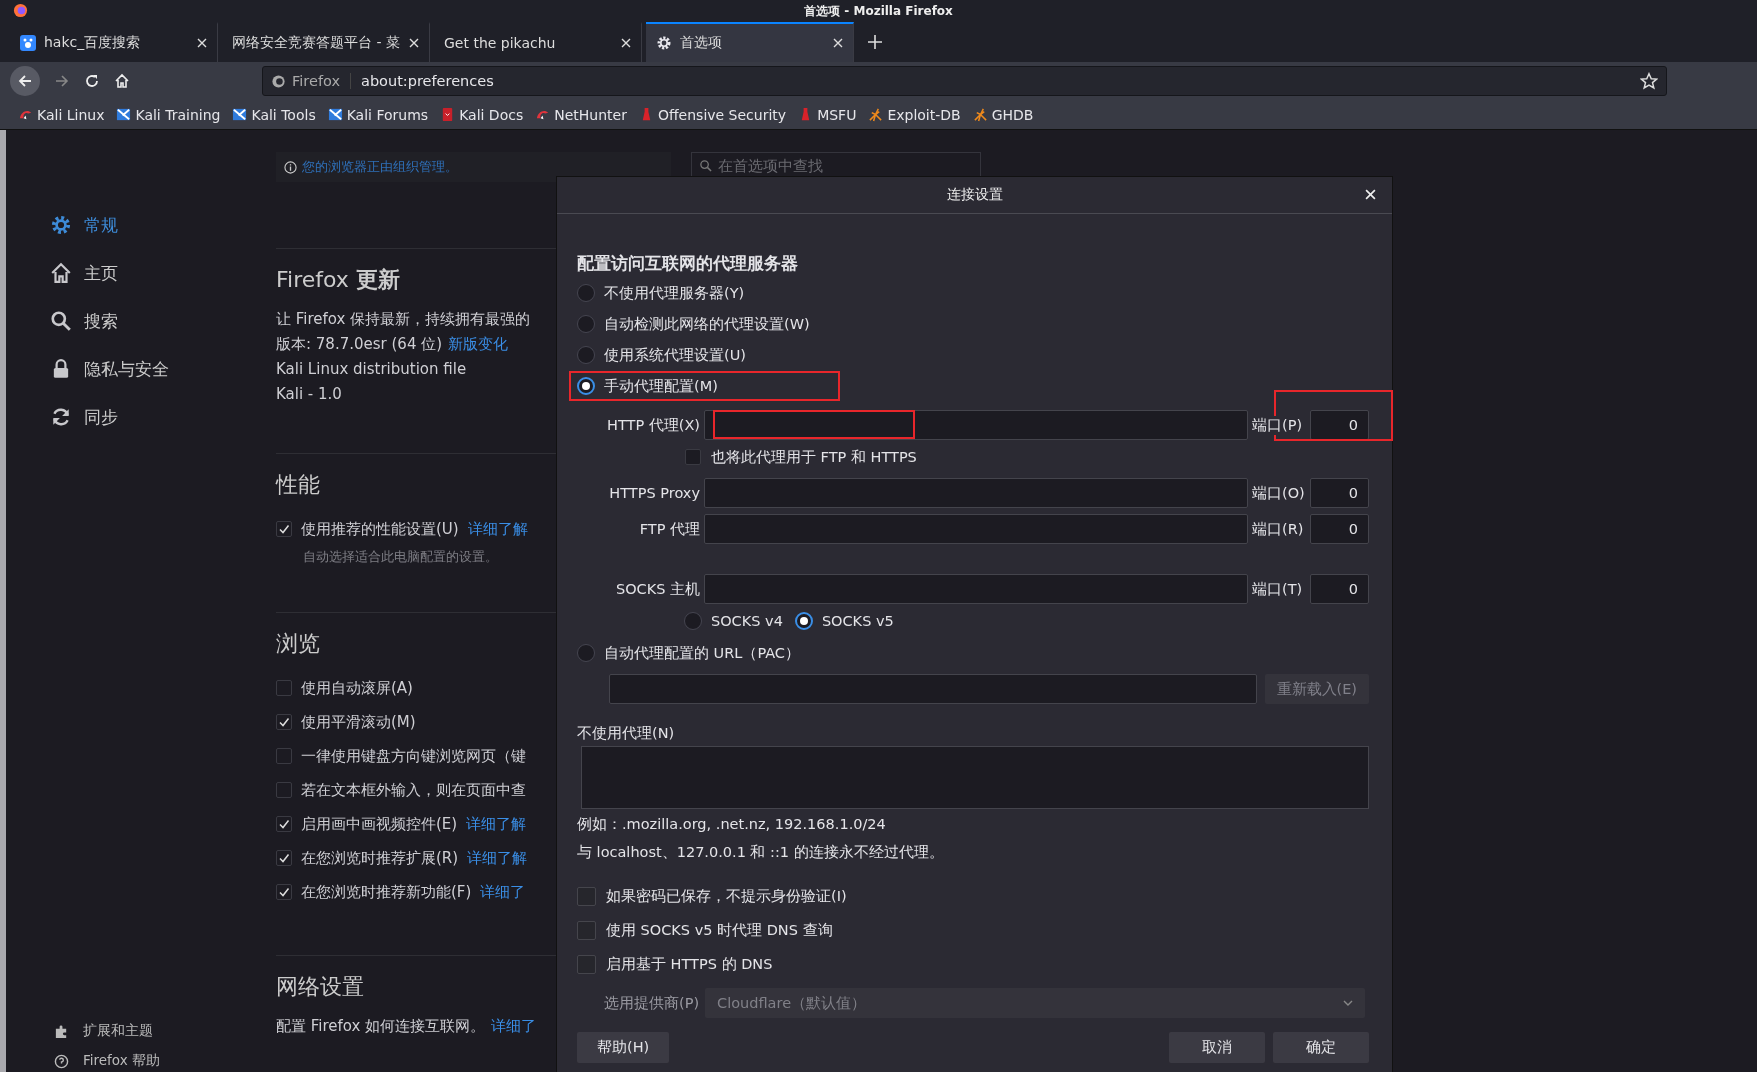 Image resolution: width=1757 pixels, height=1072 pixels. Describe the element at coordinates (878, 11) in the screenshot. I see `window-title: 首选项 - Mozilla Firefox` at that location.